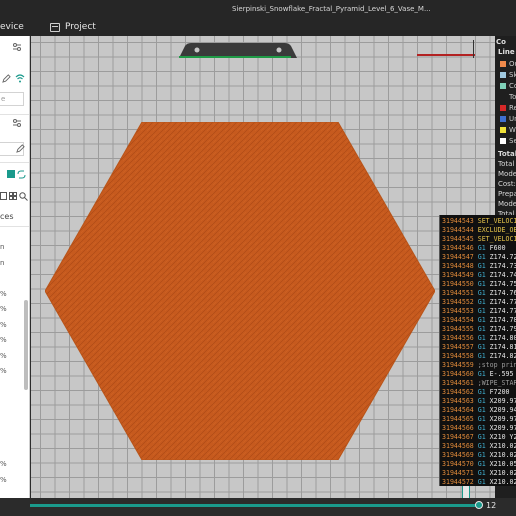 This screenshot has height=516, width=516. I want to click on gcode-line-number: 31944544, so click(460, 230).